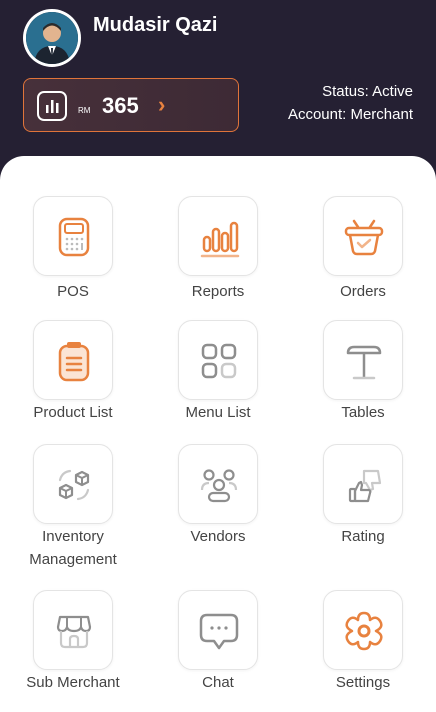 The width and height of the screenshot is (436, 712). I want to click on inventory-tile, so click(73, 484).